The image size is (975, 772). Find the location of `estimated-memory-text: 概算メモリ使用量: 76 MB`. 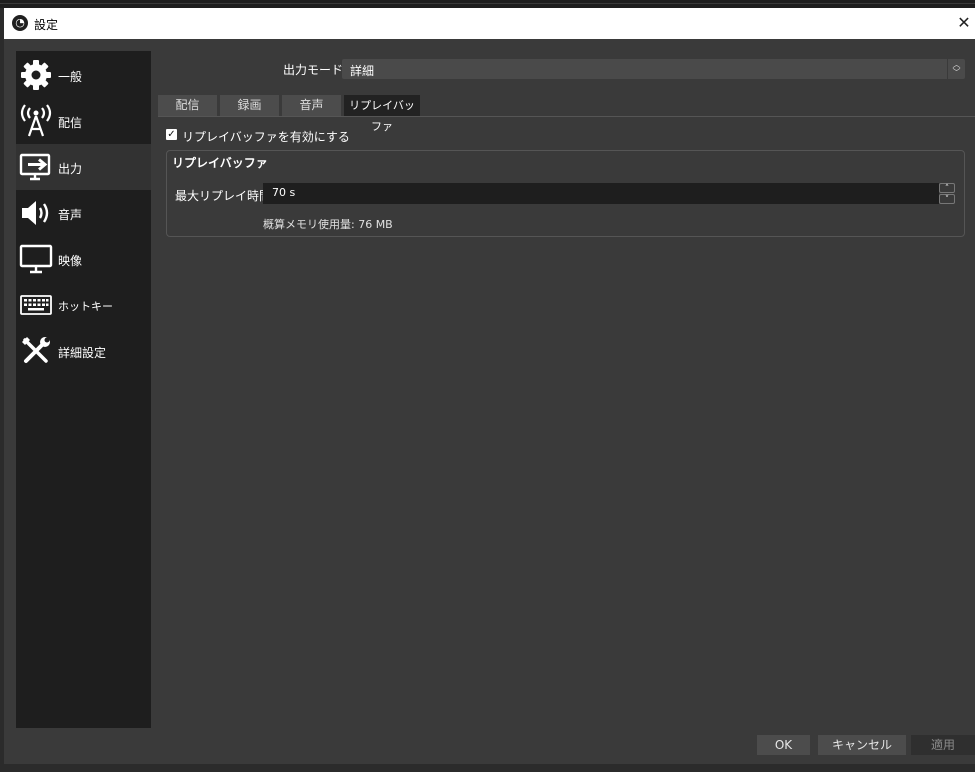

estimated-memory-text: 概算メモリ使用量: 76 MB is located at coordinates (328, 224).